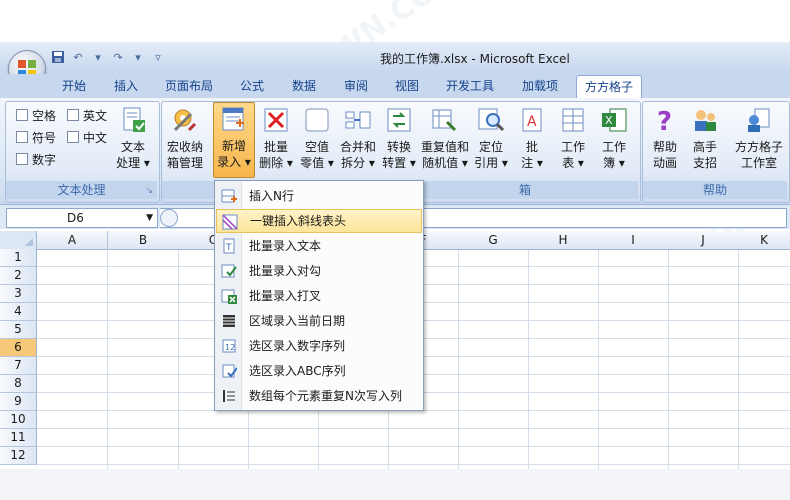 The width and height of the screenshot is (790, 500). Describe the element at coordinates (18, 366) in the screenshot. I see `row-header: 7` at that location.